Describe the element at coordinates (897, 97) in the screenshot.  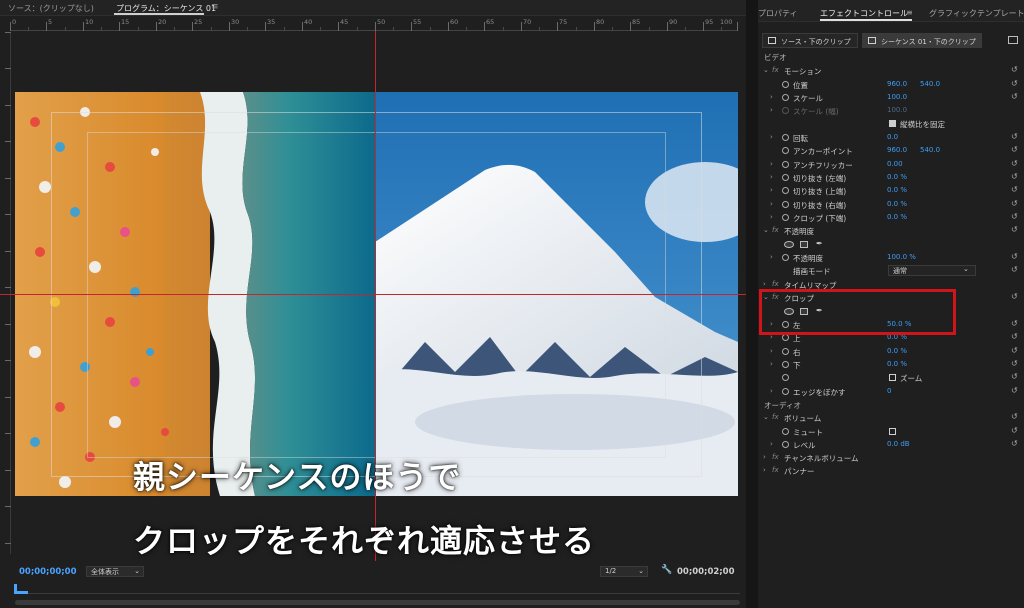
I see `scale-value: 100.0` at that location.